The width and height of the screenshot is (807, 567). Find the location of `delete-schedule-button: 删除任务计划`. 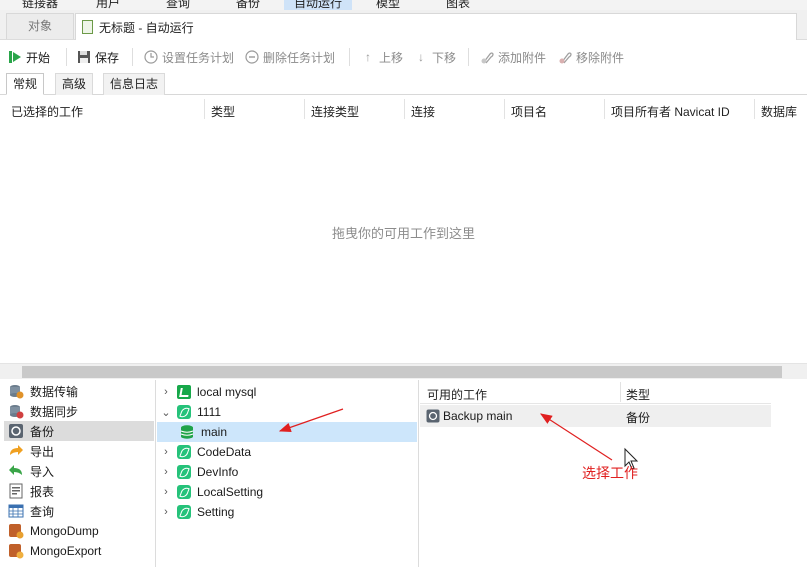

delete-schedule-button: 删除任务计划 is located at coordinates (290, 57).